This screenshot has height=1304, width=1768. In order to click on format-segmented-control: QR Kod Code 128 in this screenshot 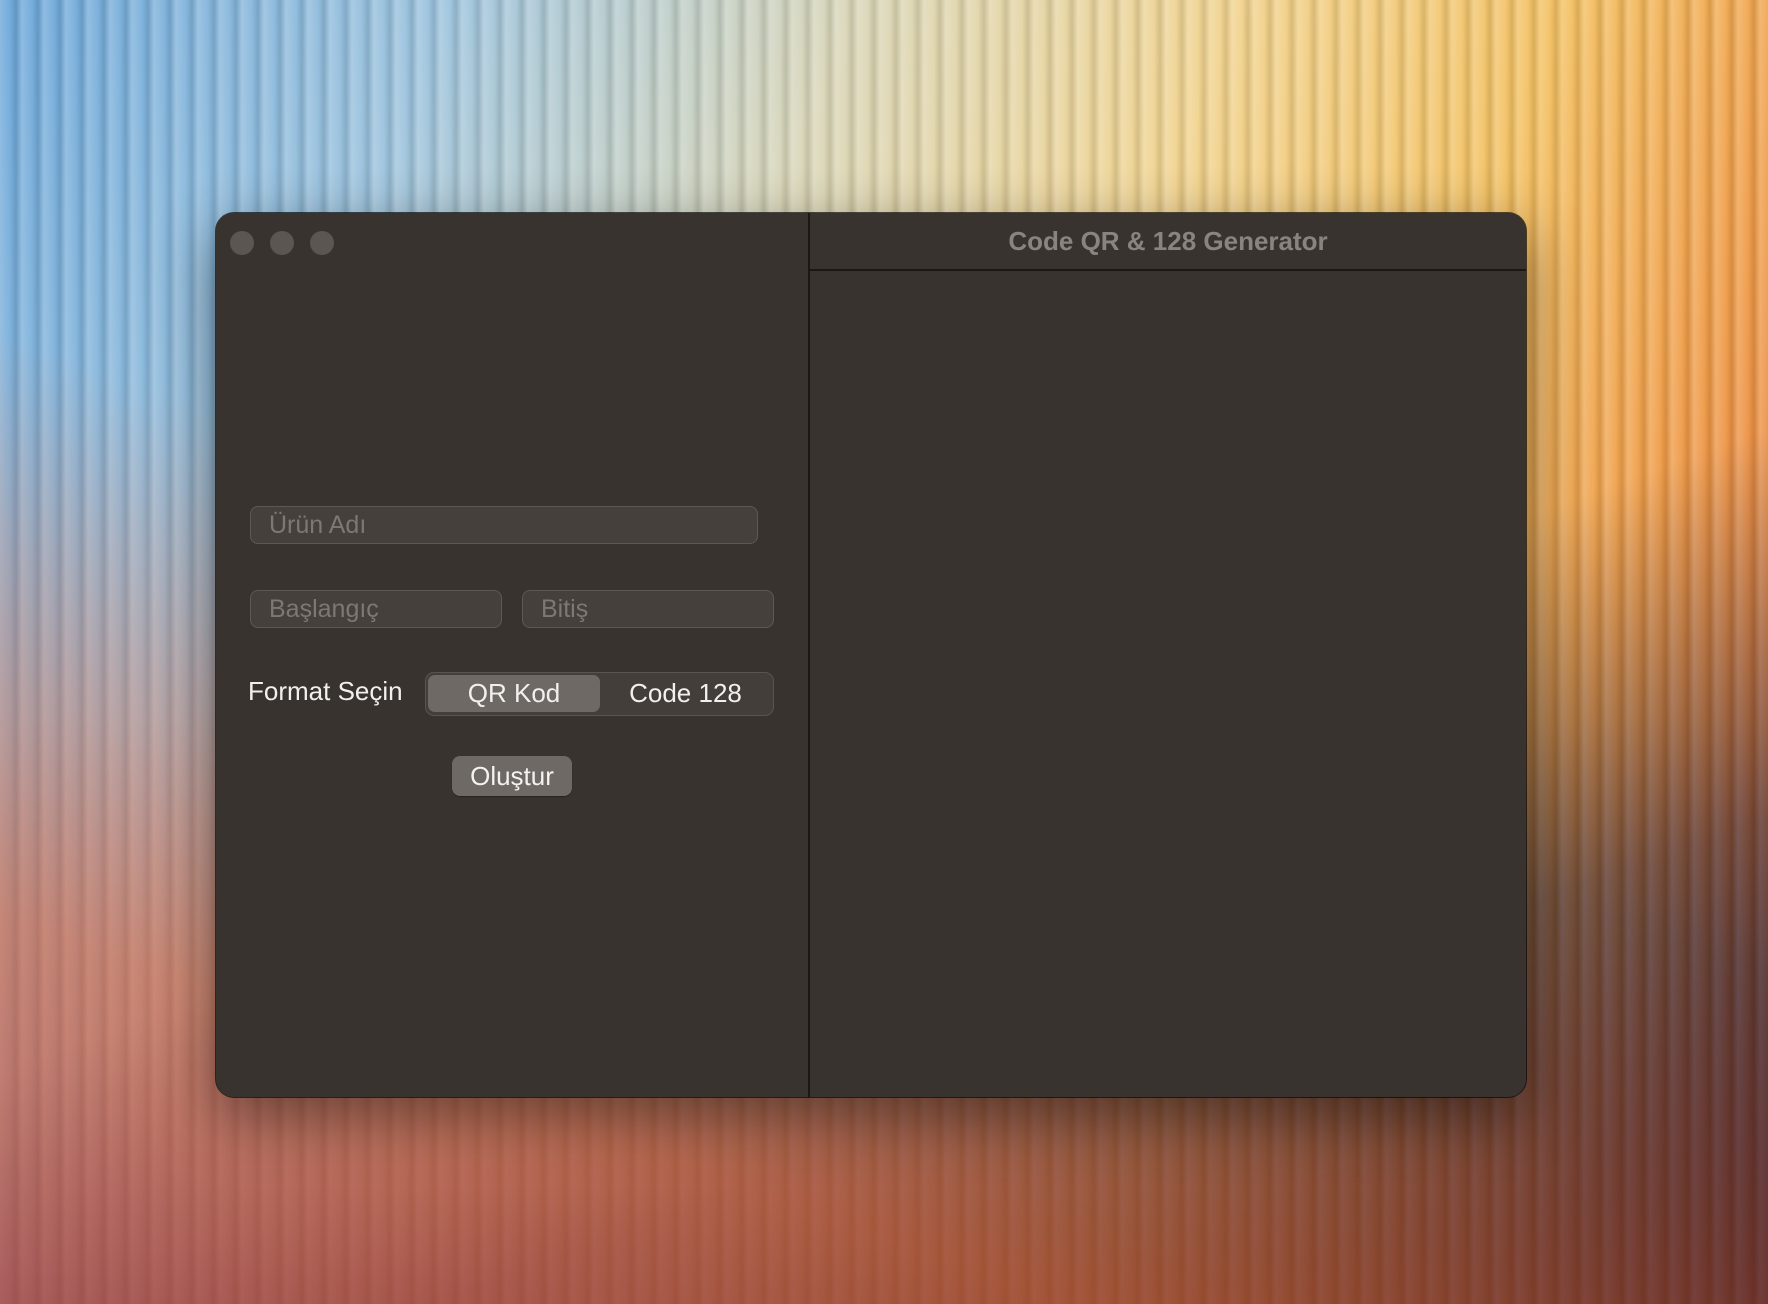, I will do `click(599, 694)`.